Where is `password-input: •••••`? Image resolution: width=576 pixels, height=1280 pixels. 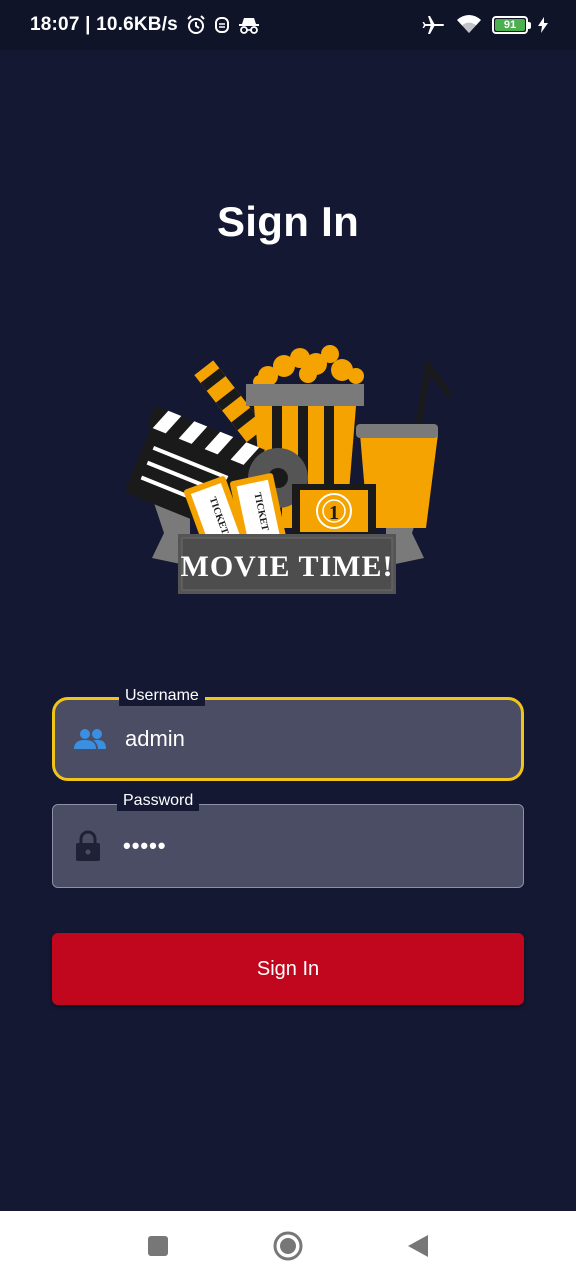 password-input: ••••• is located at coordinates (145, 846).